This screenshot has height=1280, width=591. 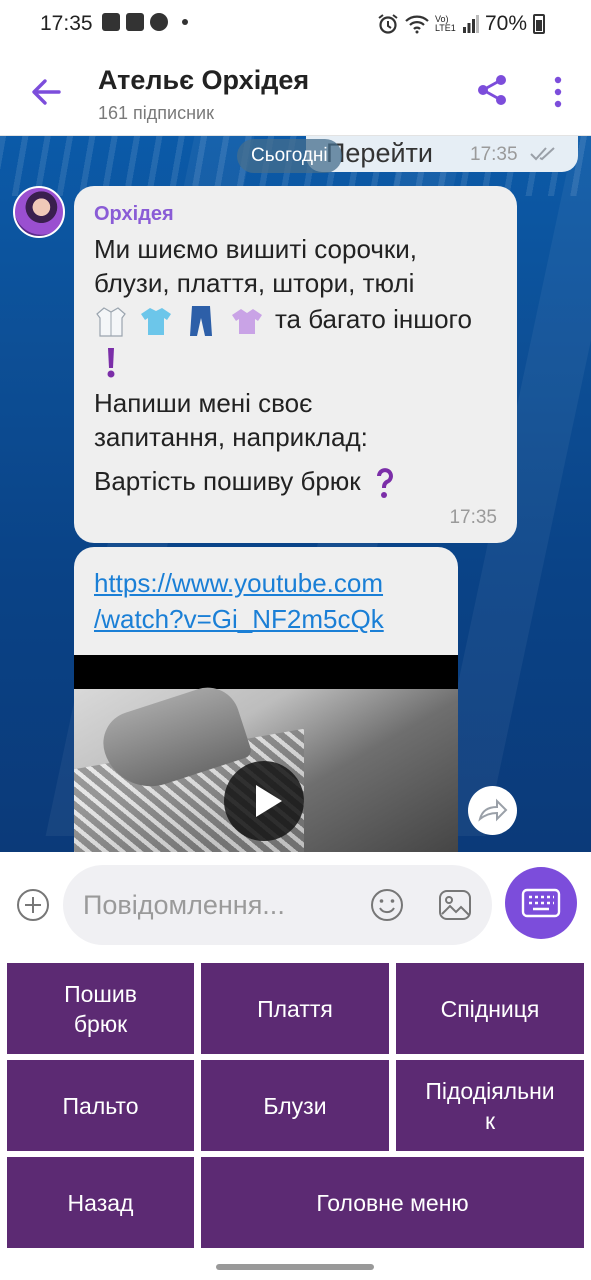 What do you see at coordinates (135, 22) in the screenshot?
I see `youtube-notification-icon` at bounding box center [135, 22].